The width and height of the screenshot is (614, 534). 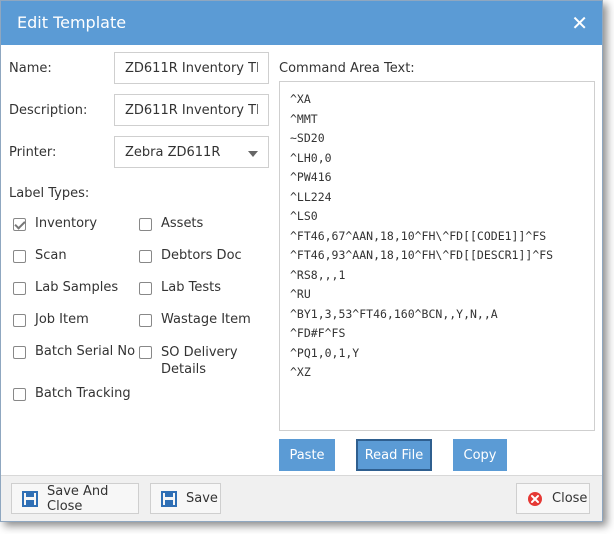 What do you see at coordinates (202, 498) in the screenshot?
I see `save-label: Save` at bounding box center [202, 498].